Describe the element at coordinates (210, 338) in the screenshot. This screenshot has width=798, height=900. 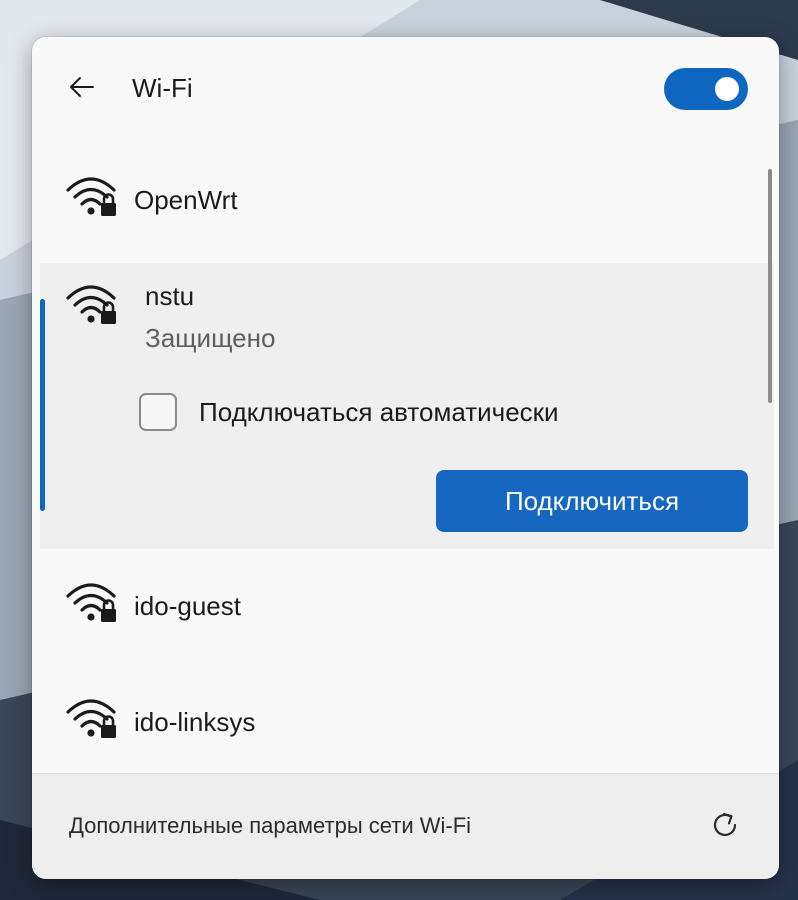
I see `network-status: Защищено` at that location.